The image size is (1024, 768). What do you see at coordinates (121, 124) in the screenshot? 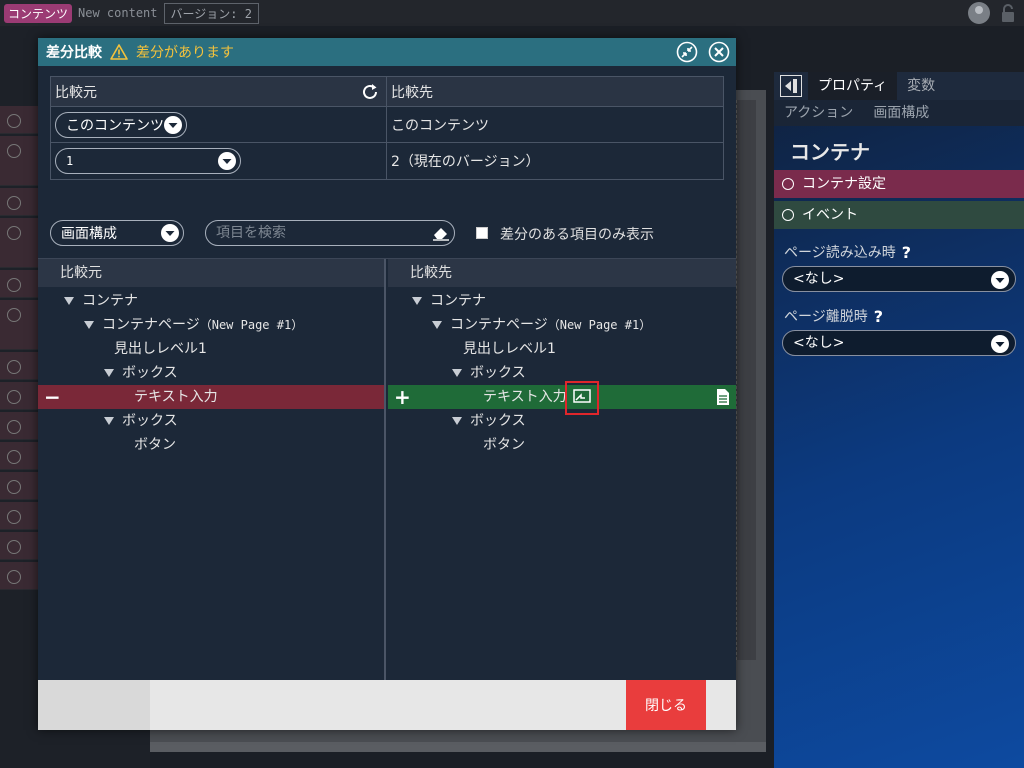
I see `source-content-select: このコンテンツ` at bounding box center [121, 124].